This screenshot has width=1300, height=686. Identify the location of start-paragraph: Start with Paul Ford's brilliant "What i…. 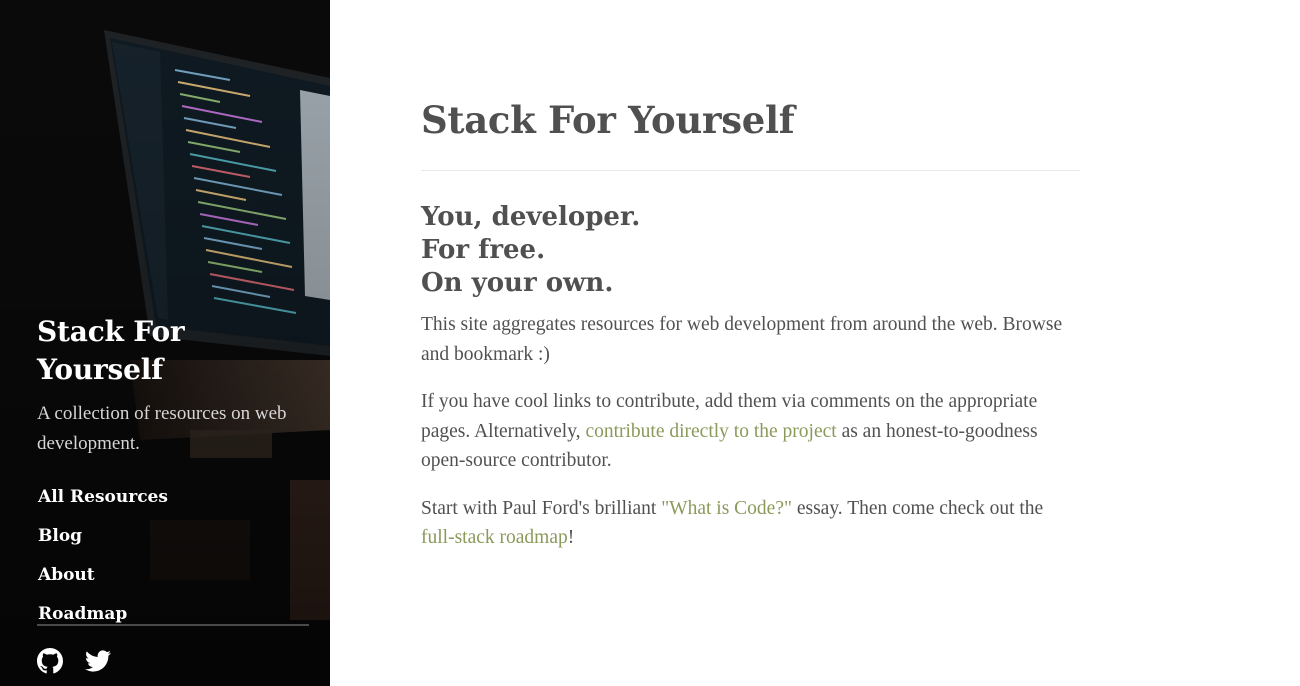
(750, 523).